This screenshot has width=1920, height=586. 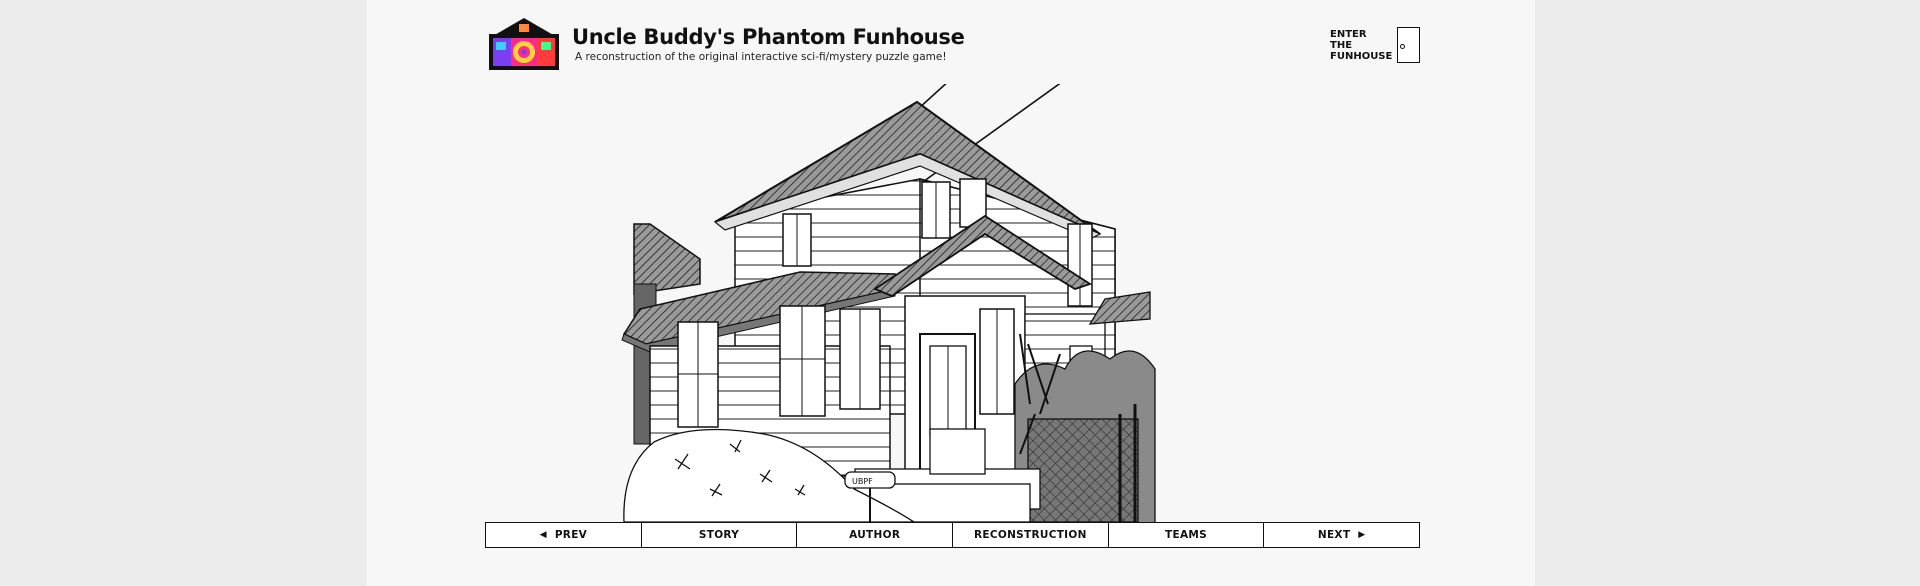 I want to click on reconstruction-button: RECONSTRUCTION, so click(x=1031, y=535).